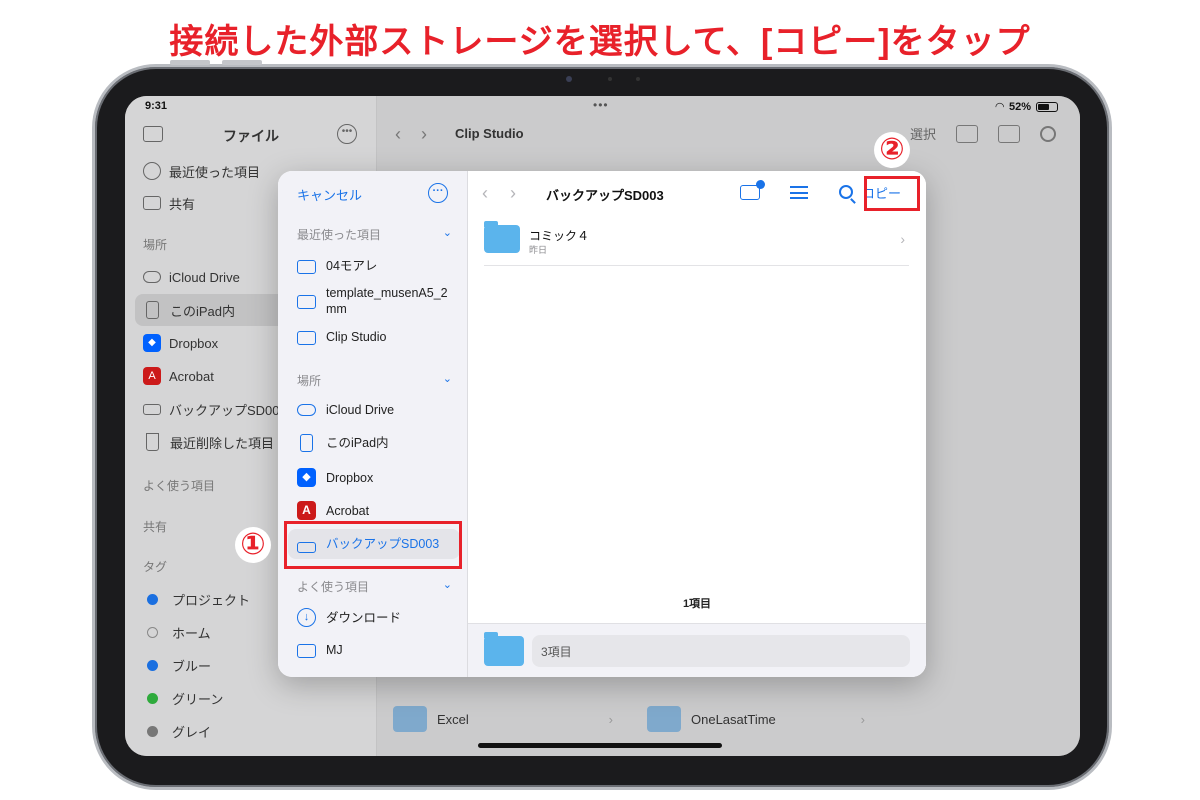 This screenshot has width=1200, height=800. Describe the element at coordinates (201, 171) in the screenshot. I see `sidebar-item-recent: 最近使った項目` at that location.